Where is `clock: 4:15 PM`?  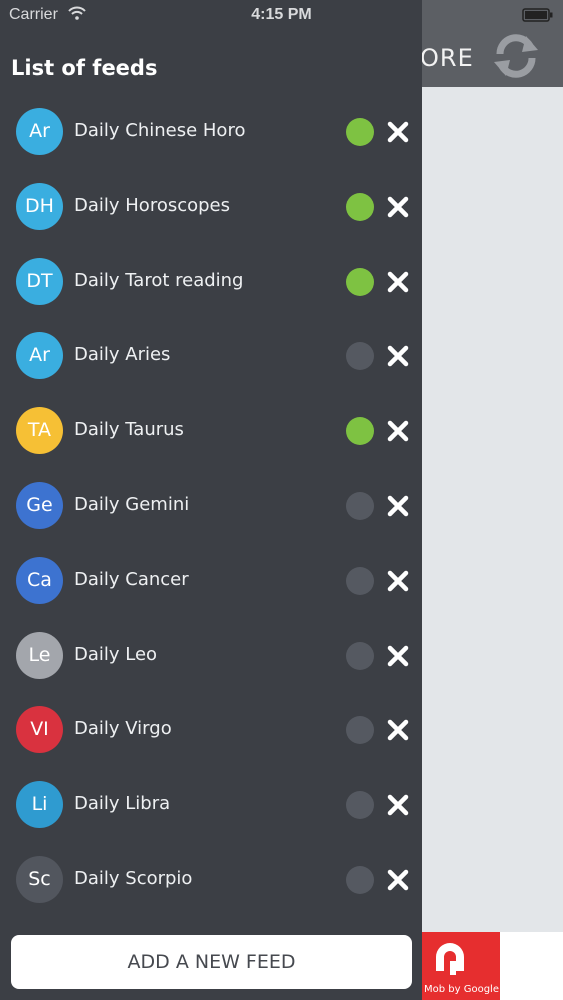
clock: 4:15 PM is located at coordinates (281, 14).